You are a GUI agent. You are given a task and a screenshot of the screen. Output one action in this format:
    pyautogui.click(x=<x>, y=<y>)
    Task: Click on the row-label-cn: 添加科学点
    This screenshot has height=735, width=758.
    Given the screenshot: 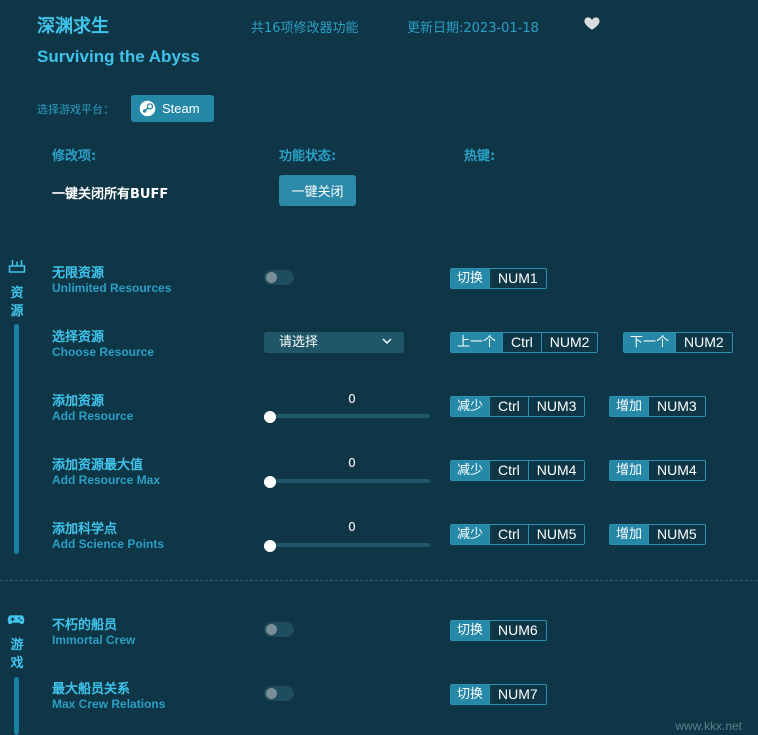 What is the action you would take?
    pyautogui.click(x=85, y=529)
    